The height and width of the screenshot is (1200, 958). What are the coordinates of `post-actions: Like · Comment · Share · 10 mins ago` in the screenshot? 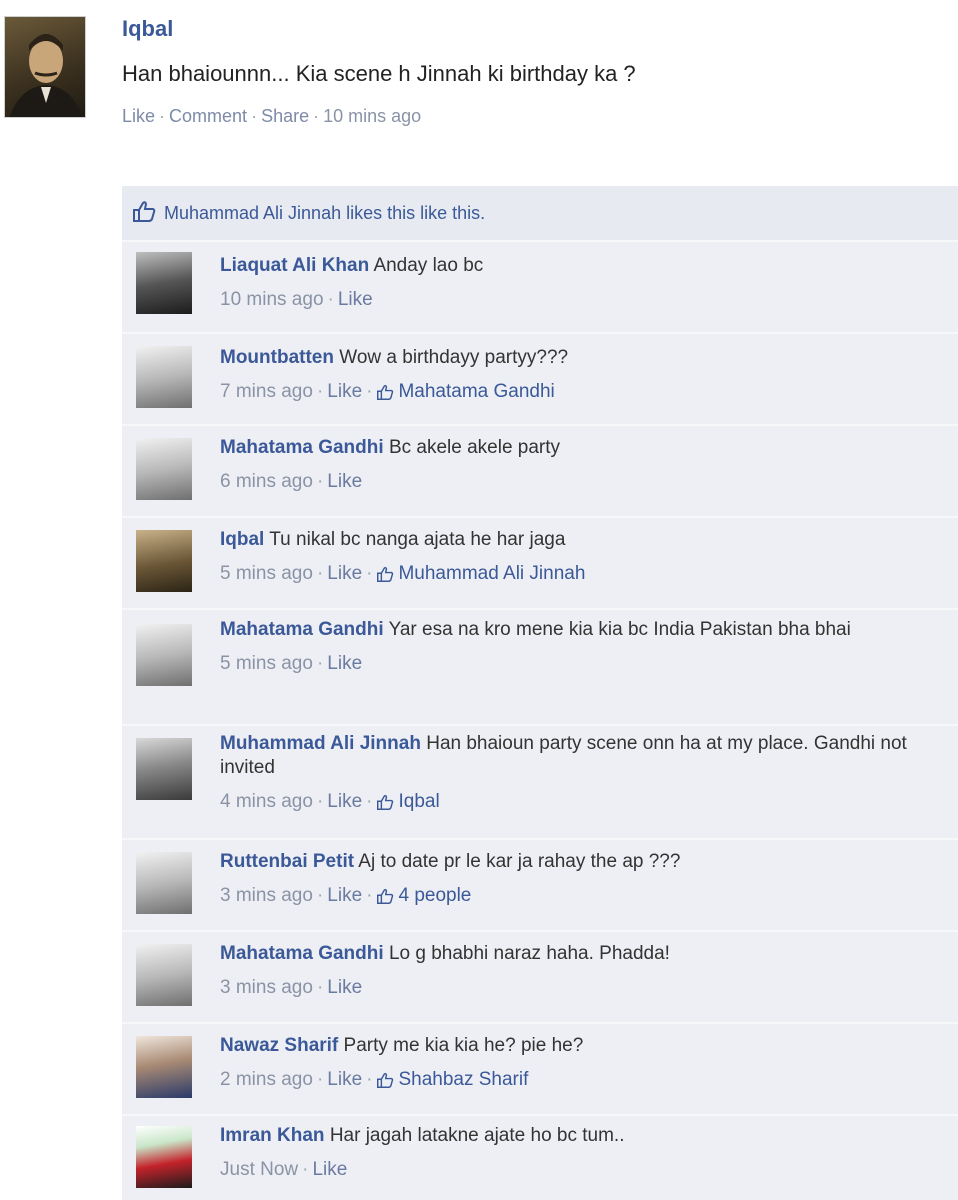 It's located at (532, 116).